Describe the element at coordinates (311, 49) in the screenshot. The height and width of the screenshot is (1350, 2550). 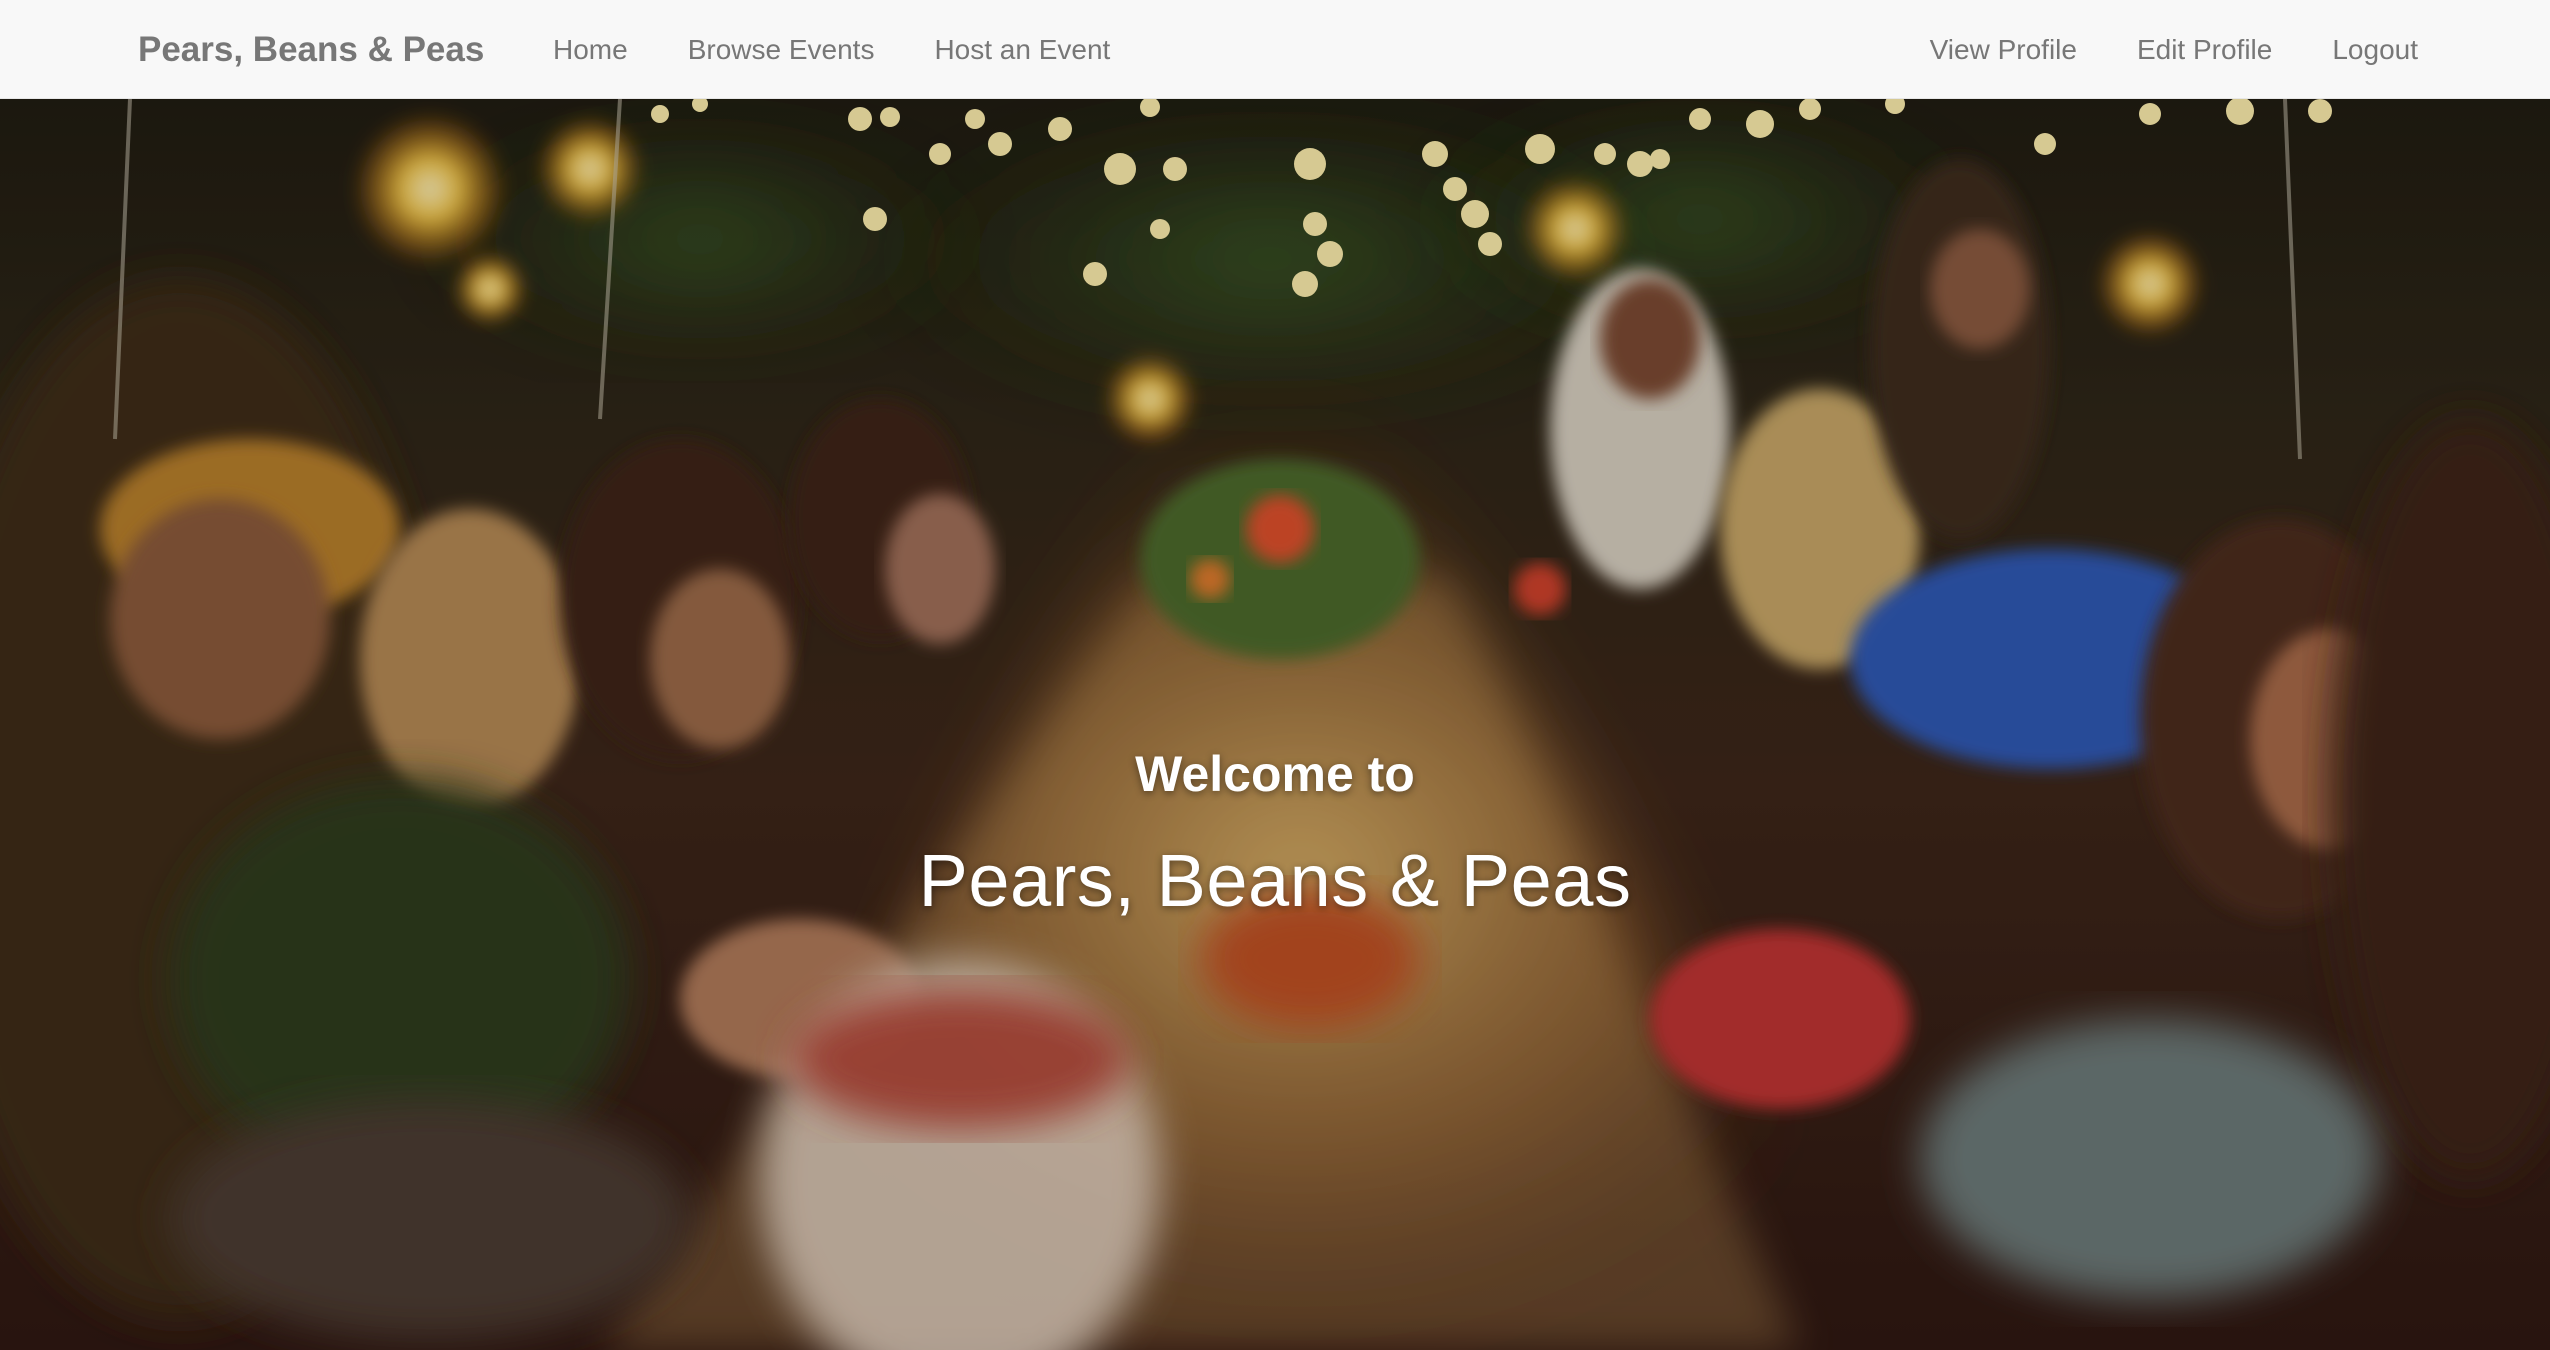
I see `brand-link: Pears, Beans & Peas` at that location.